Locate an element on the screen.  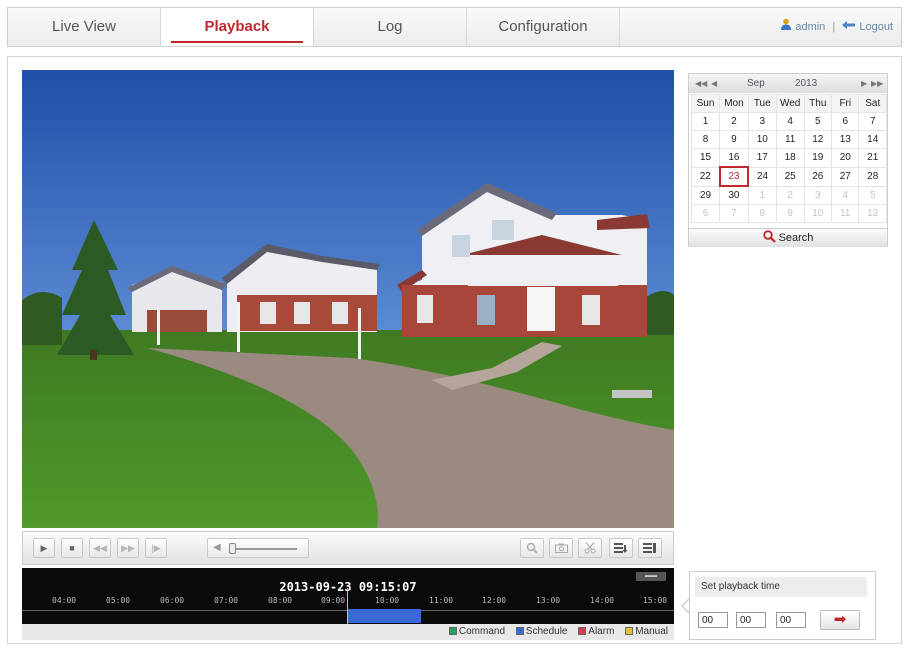
calendar-day: 3 is located at coordinates (762, 121).